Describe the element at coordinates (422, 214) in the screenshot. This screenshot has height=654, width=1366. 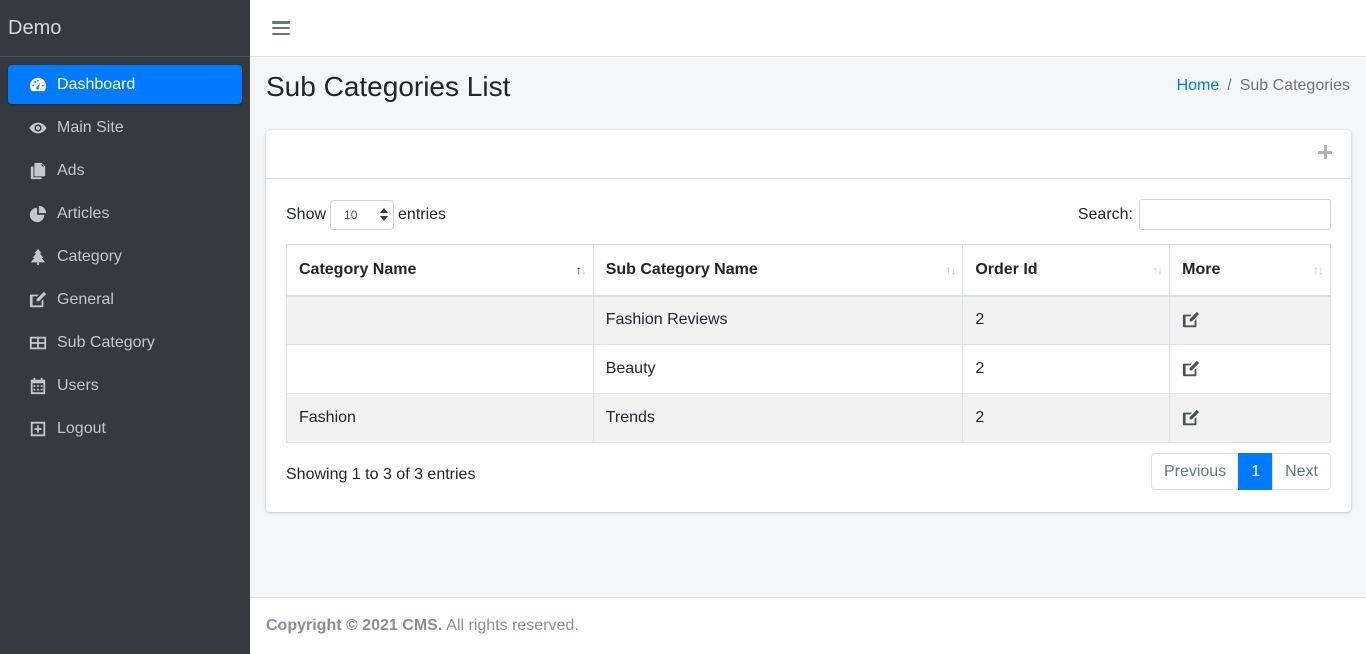
I see `length-suffix: entries` at that location.